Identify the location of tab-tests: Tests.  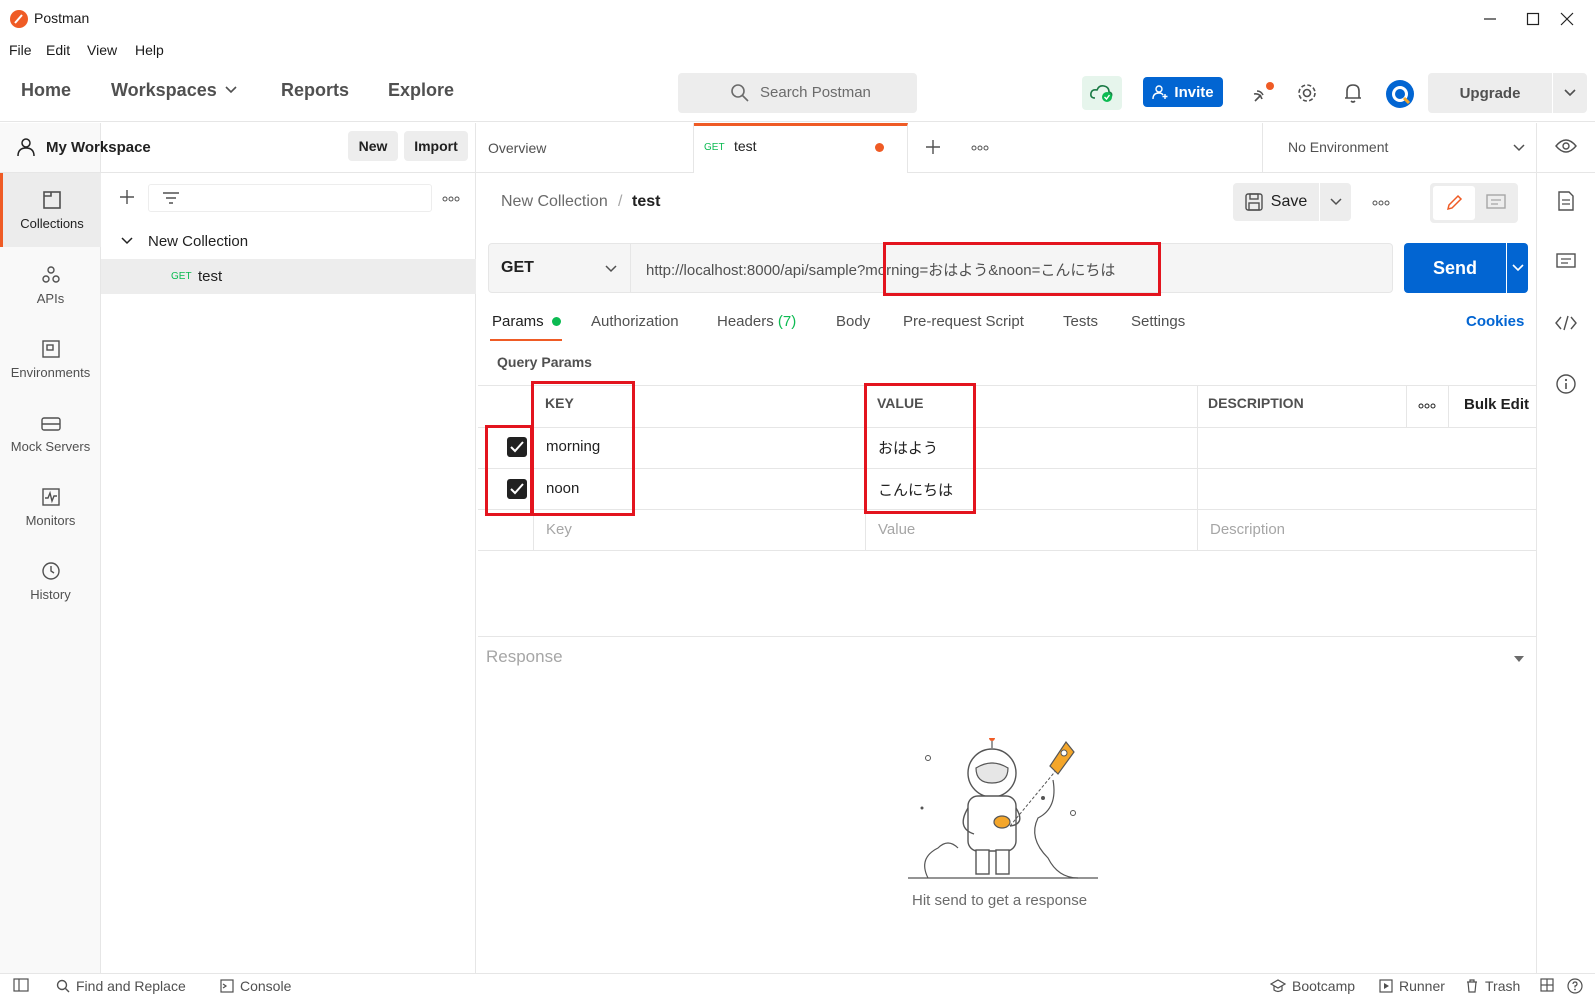
(1080, 321).